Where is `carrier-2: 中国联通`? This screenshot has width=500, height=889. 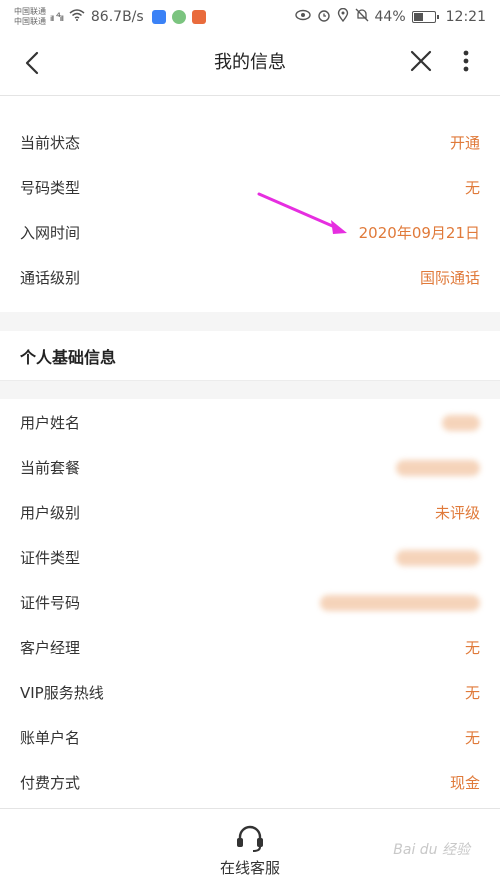 carrier-2: 中国联通 is located at coordinates (30, 21).